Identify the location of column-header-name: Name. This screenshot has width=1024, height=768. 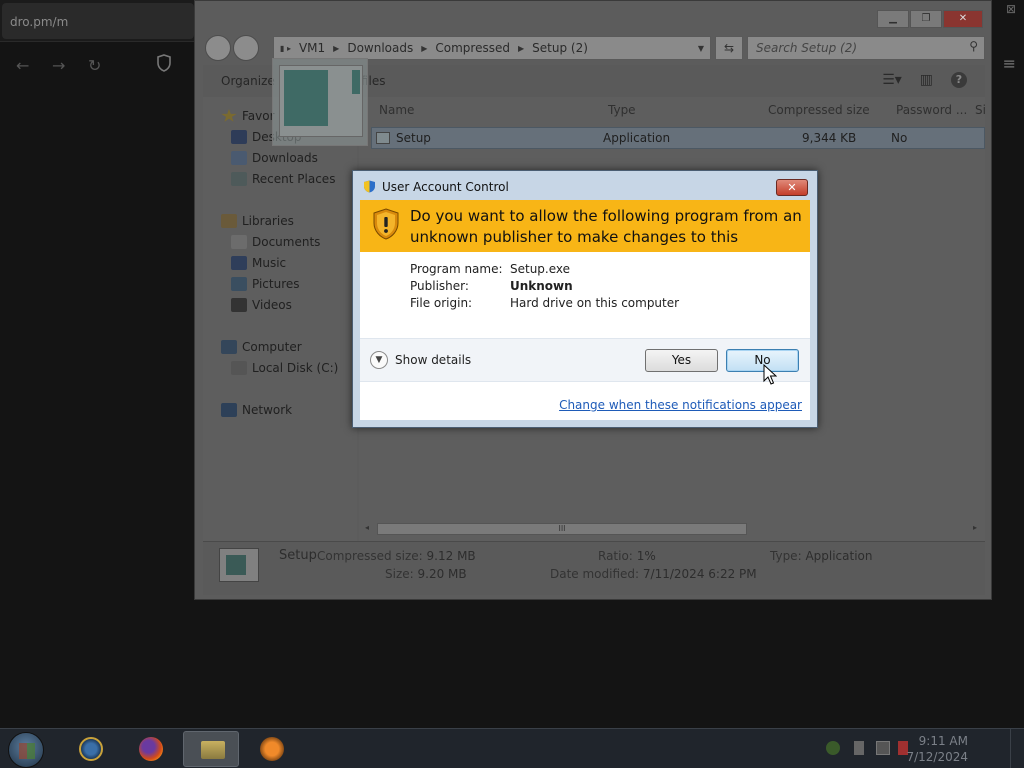
(396, 110).